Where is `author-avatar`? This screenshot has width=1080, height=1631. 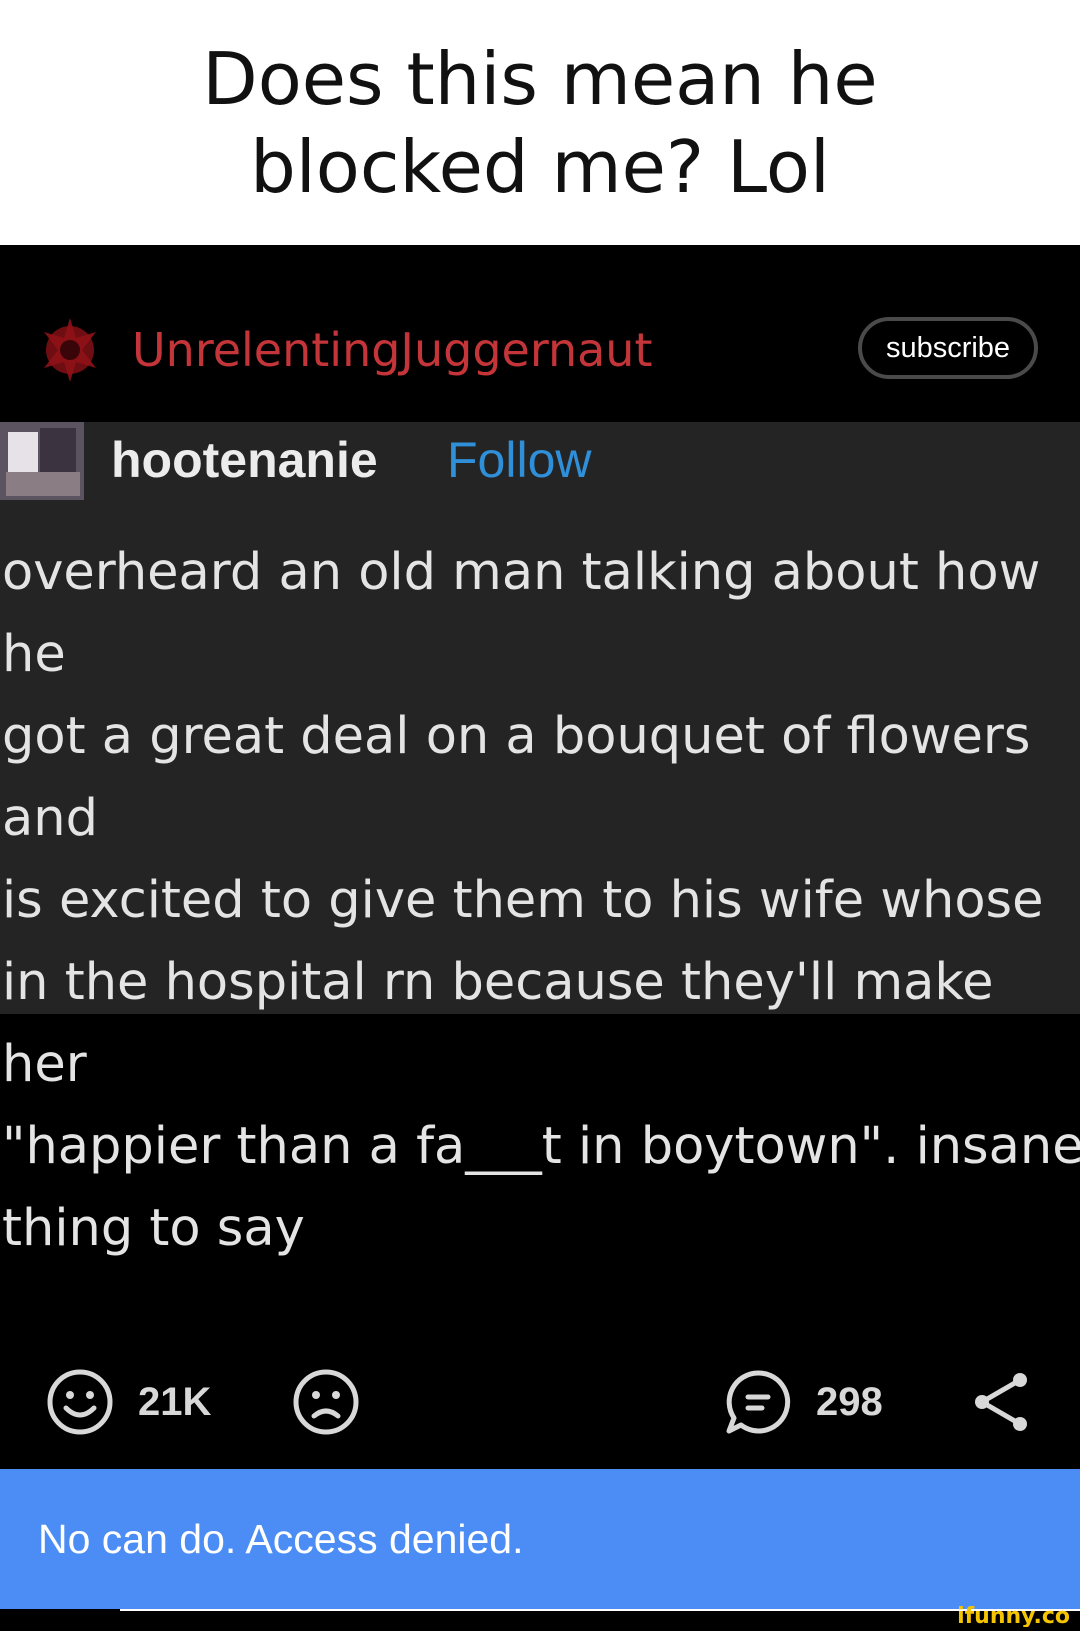
author-avatar is located at coordinates (70, 350).